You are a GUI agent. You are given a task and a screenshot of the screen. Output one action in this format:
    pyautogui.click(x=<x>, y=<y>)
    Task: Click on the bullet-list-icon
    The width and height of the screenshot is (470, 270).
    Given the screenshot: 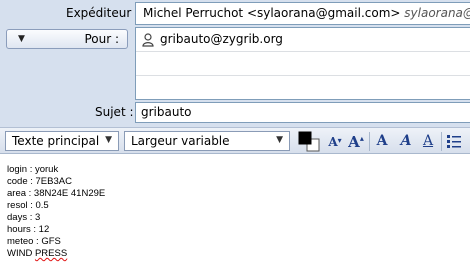 What is the action you would take?
    pyautogui.click(x=454, y=141)
    